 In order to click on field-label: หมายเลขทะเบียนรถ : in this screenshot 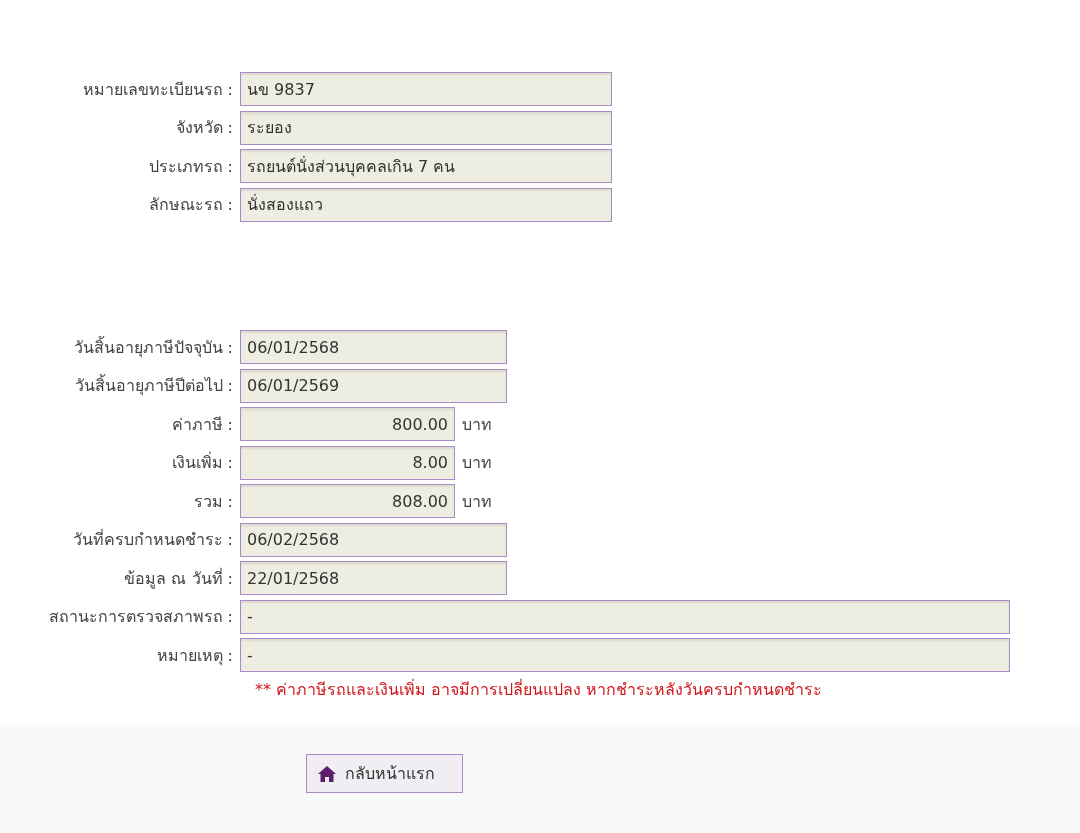, I will do `click(157, 89)`.